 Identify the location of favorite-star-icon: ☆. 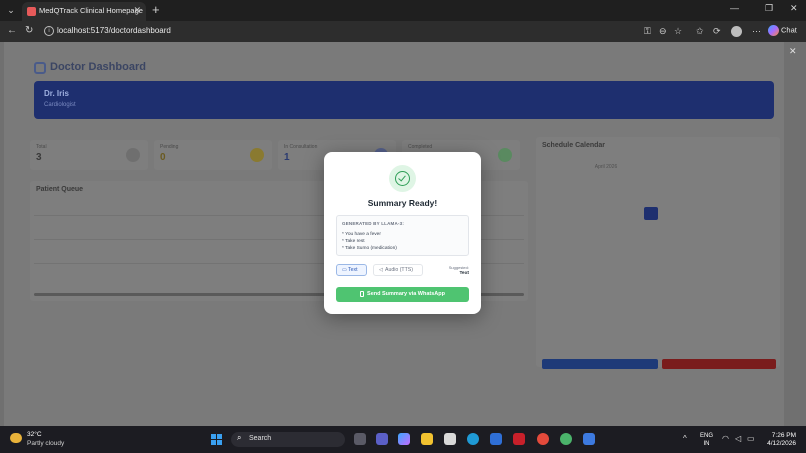
(678, 31).